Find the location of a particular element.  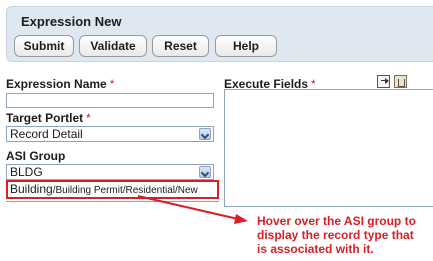

annotation-line-1: Hover over the ASI group to is located at coordinates (336, 221).